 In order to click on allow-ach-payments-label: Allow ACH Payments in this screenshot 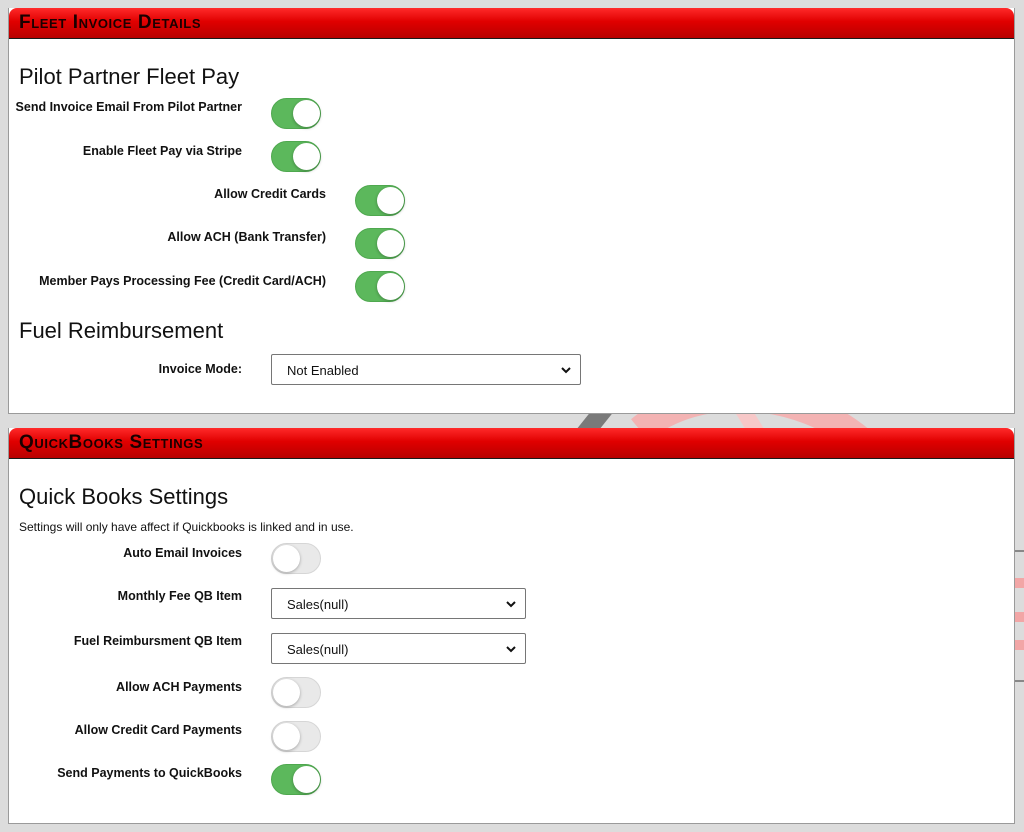, I will do `click(179, 687)`.